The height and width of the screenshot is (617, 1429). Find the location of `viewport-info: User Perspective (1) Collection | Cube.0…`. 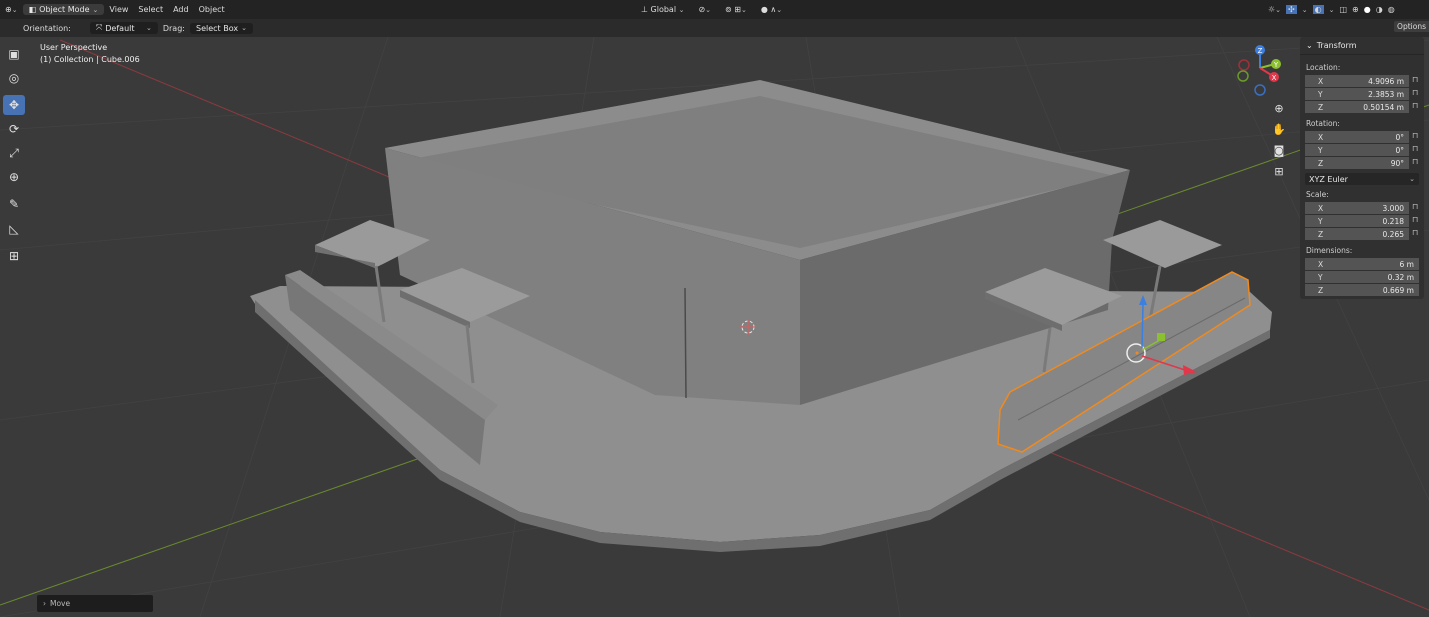

viewport-info: User Perspective (1) Collection | Cube.0… is located at coordinates (90, 54).